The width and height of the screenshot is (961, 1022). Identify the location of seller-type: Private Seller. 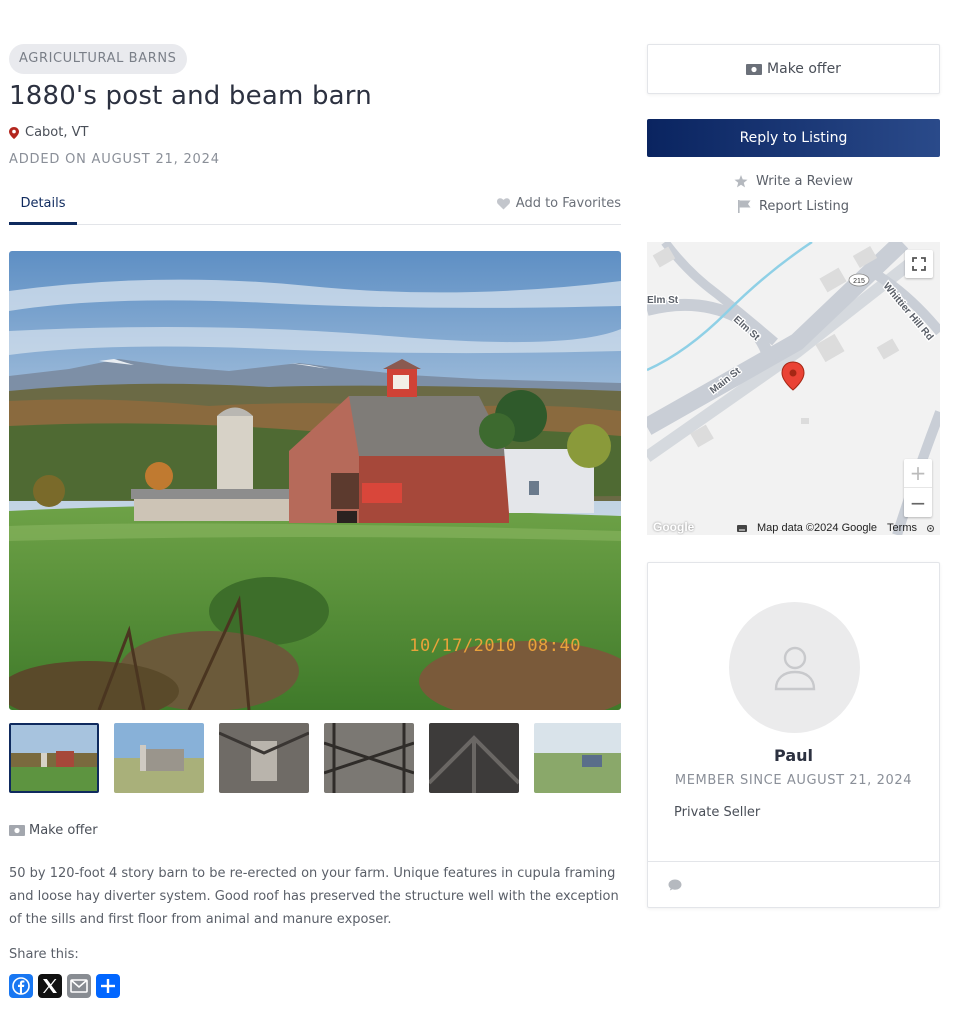
(717, 812).